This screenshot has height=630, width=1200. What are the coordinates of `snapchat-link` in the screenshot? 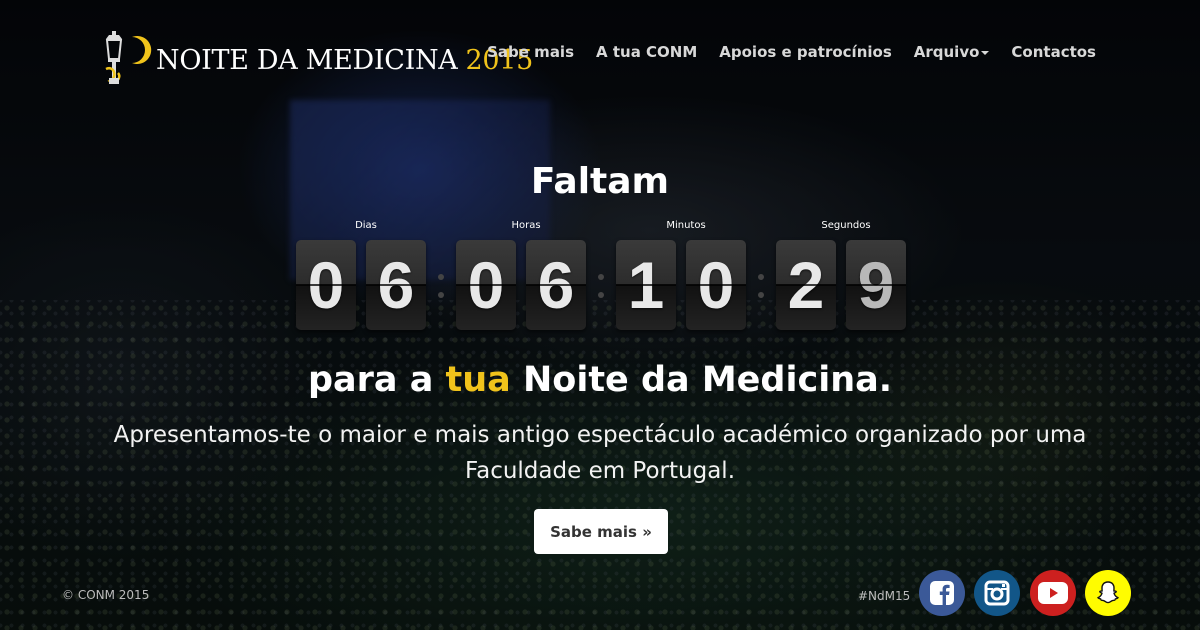 It's located at (1108, 593).